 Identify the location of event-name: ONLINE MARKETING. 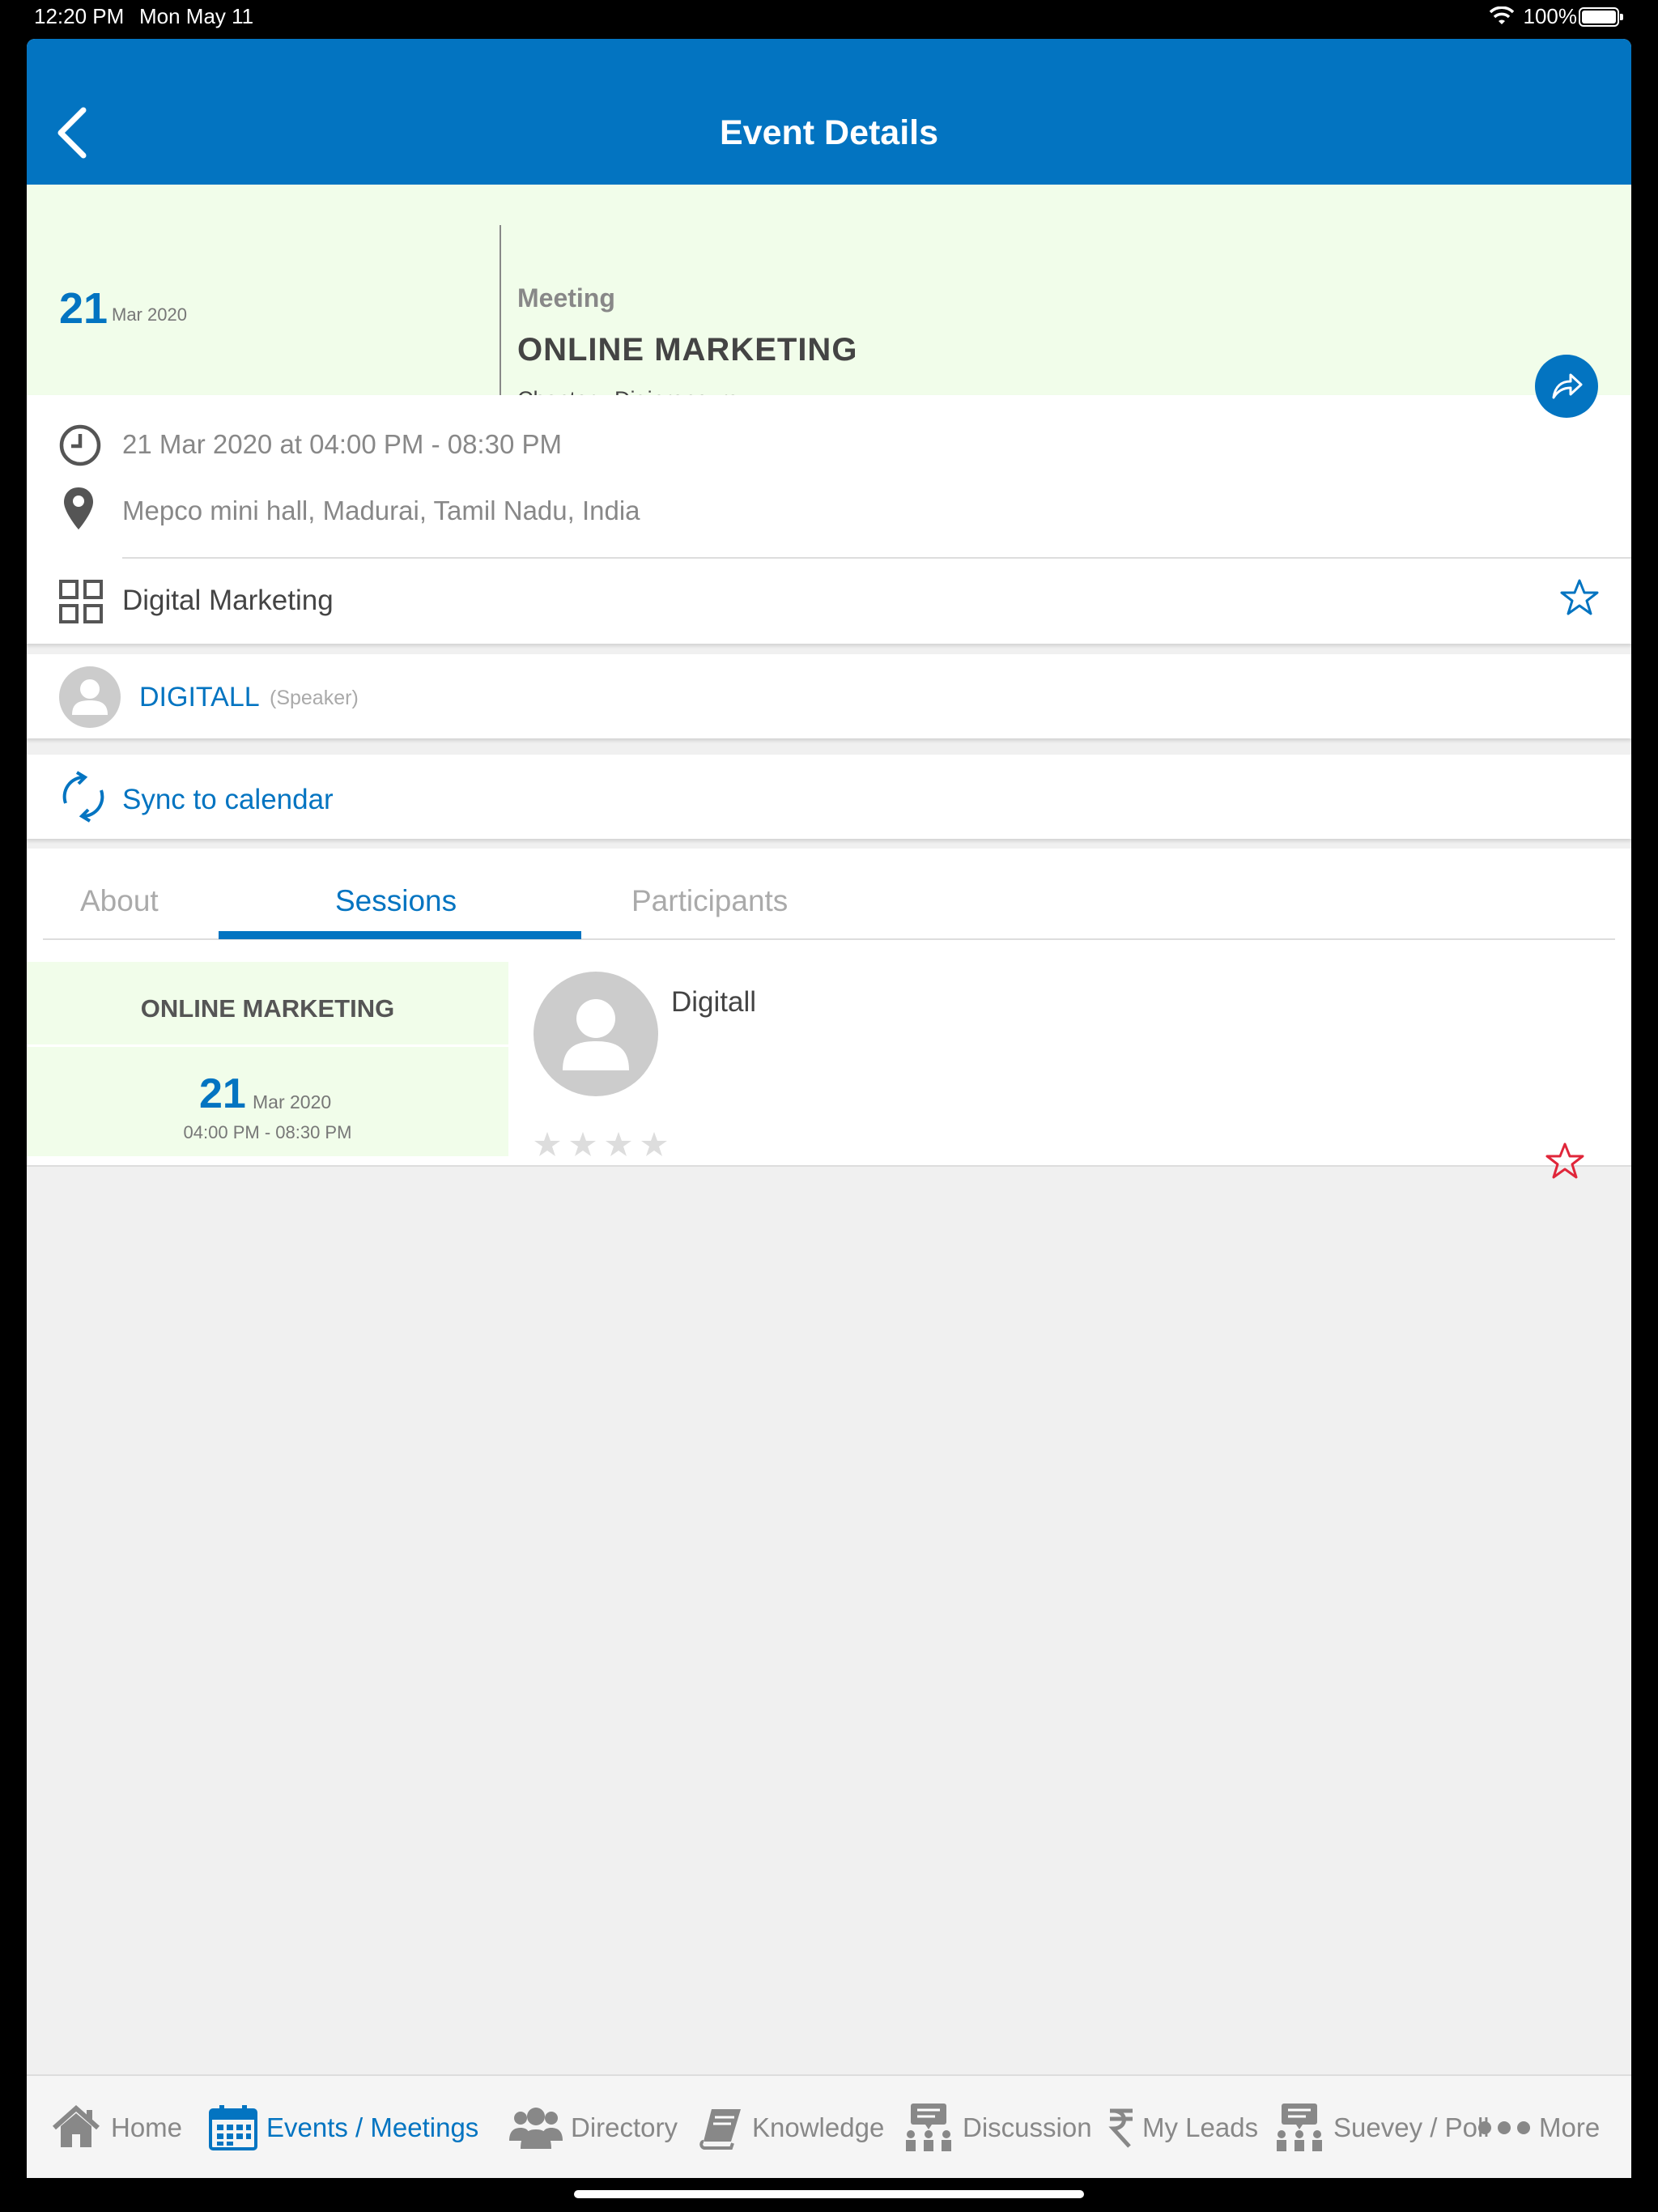
(687, 350).